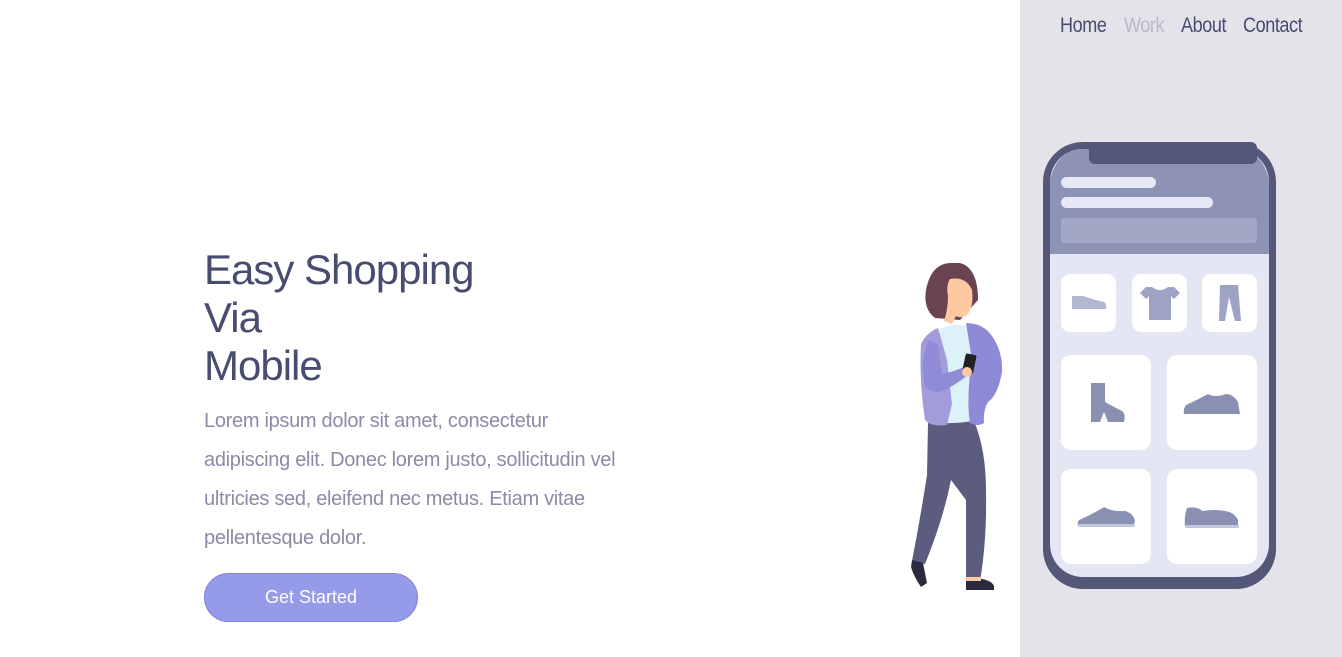  Describe the element at coordinates (957, 426) in the screenshot. I see `woman-figure` at that location.